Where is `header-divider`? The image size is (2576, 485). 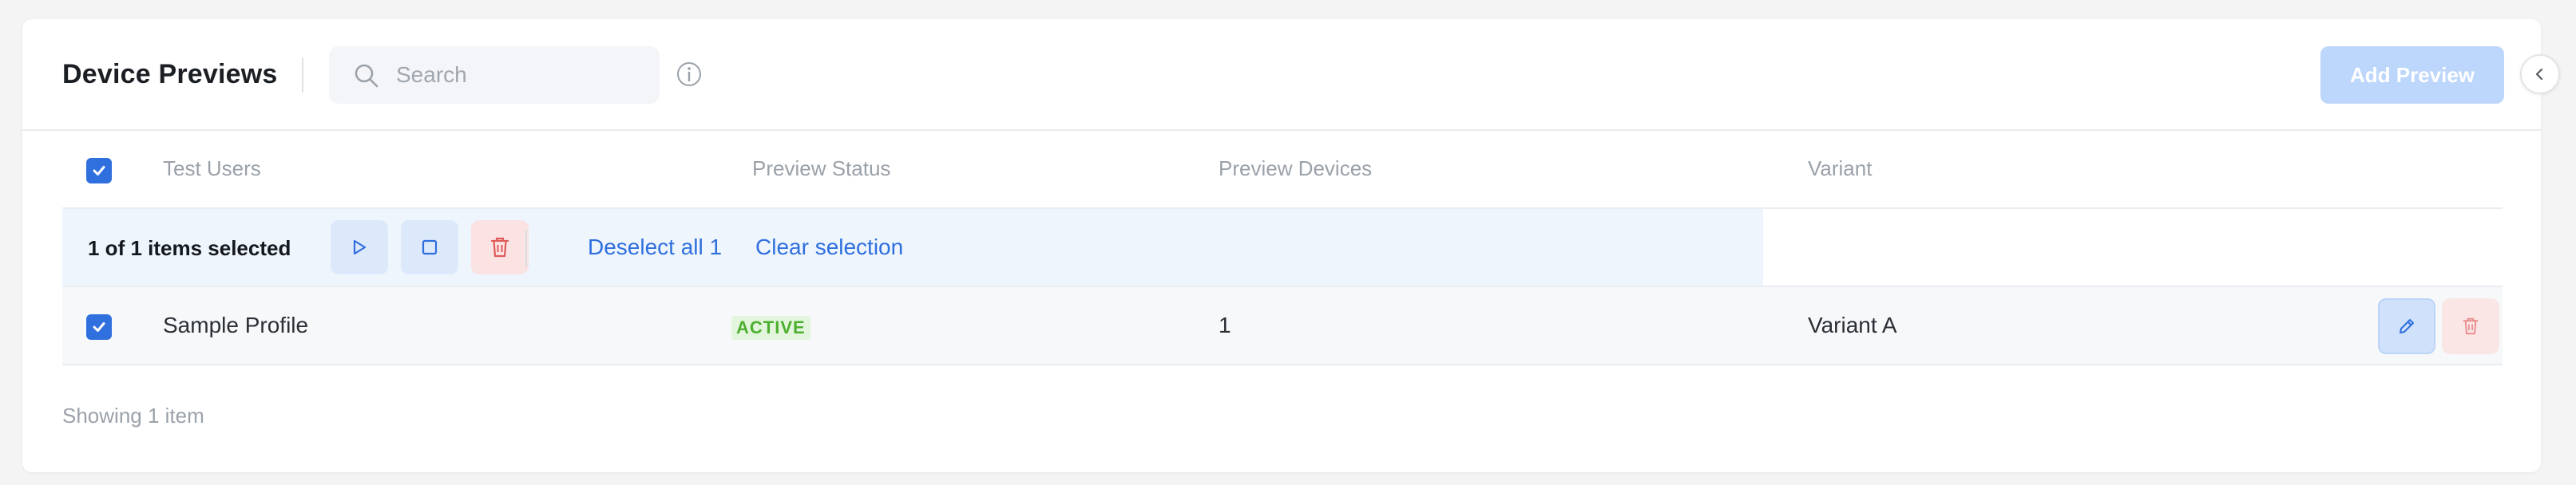
header-divider is located at coordinates (302, 75).